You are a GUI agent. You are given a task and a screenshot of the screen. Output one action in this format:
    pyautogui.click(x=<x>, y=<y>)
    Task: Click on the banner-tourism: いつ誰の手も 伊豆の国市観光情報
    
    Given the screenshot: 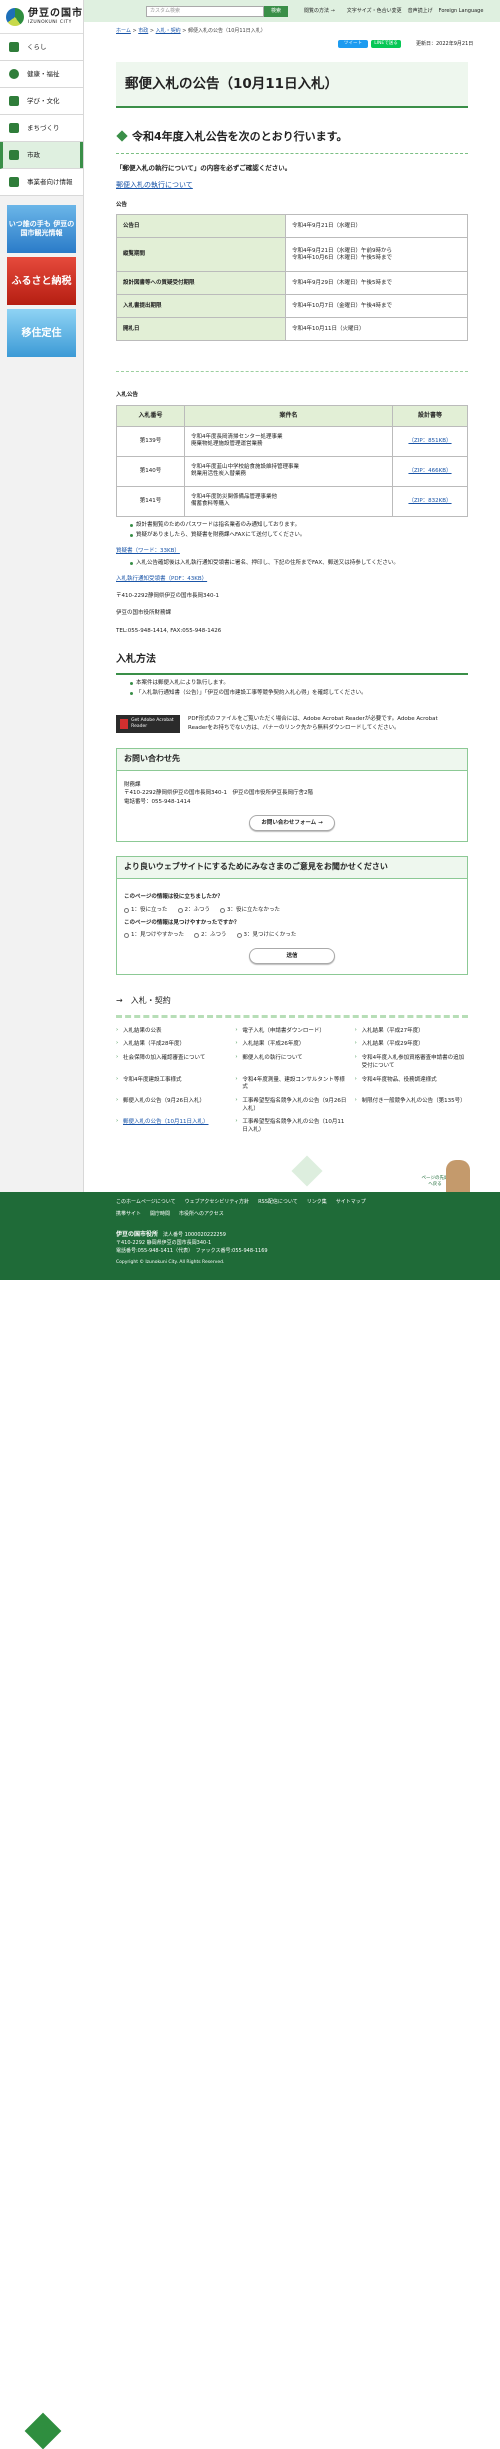 What is the action you would take?
    pyautogui.click(x=41, y=229)
    